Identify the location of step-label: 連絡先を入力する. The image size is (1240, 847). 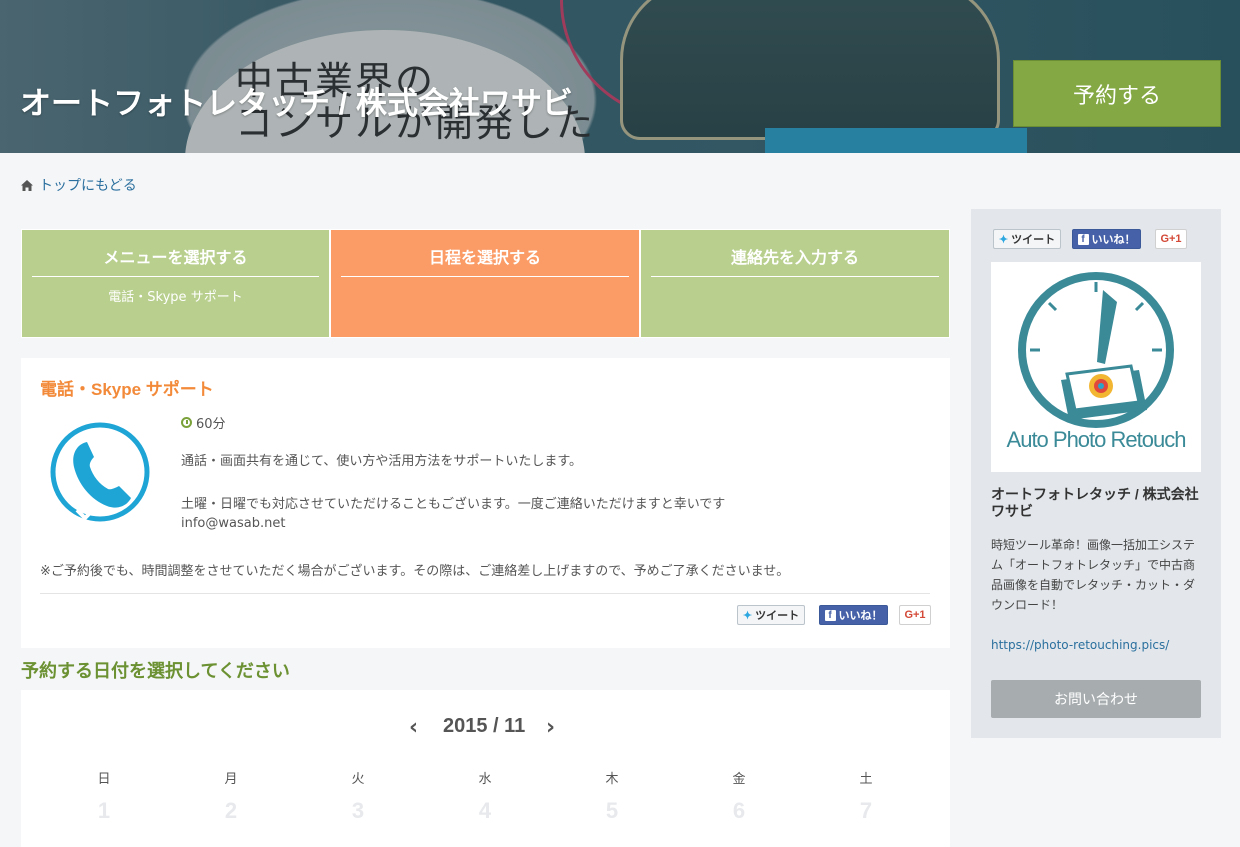
(795, 258).